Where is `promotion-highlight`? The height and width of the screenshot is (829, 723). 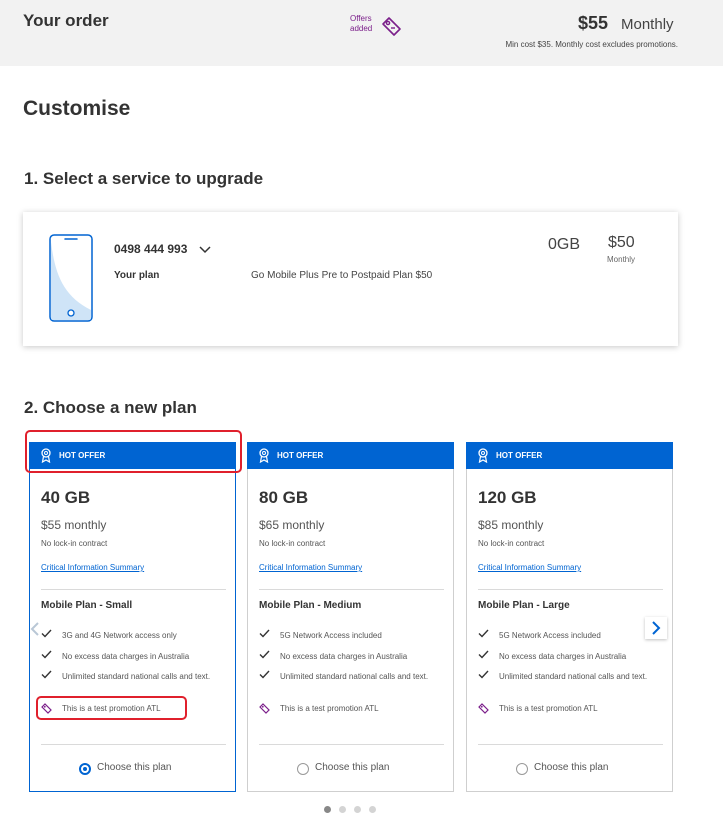 promotion-highlight is located at coordinates (111, 708).